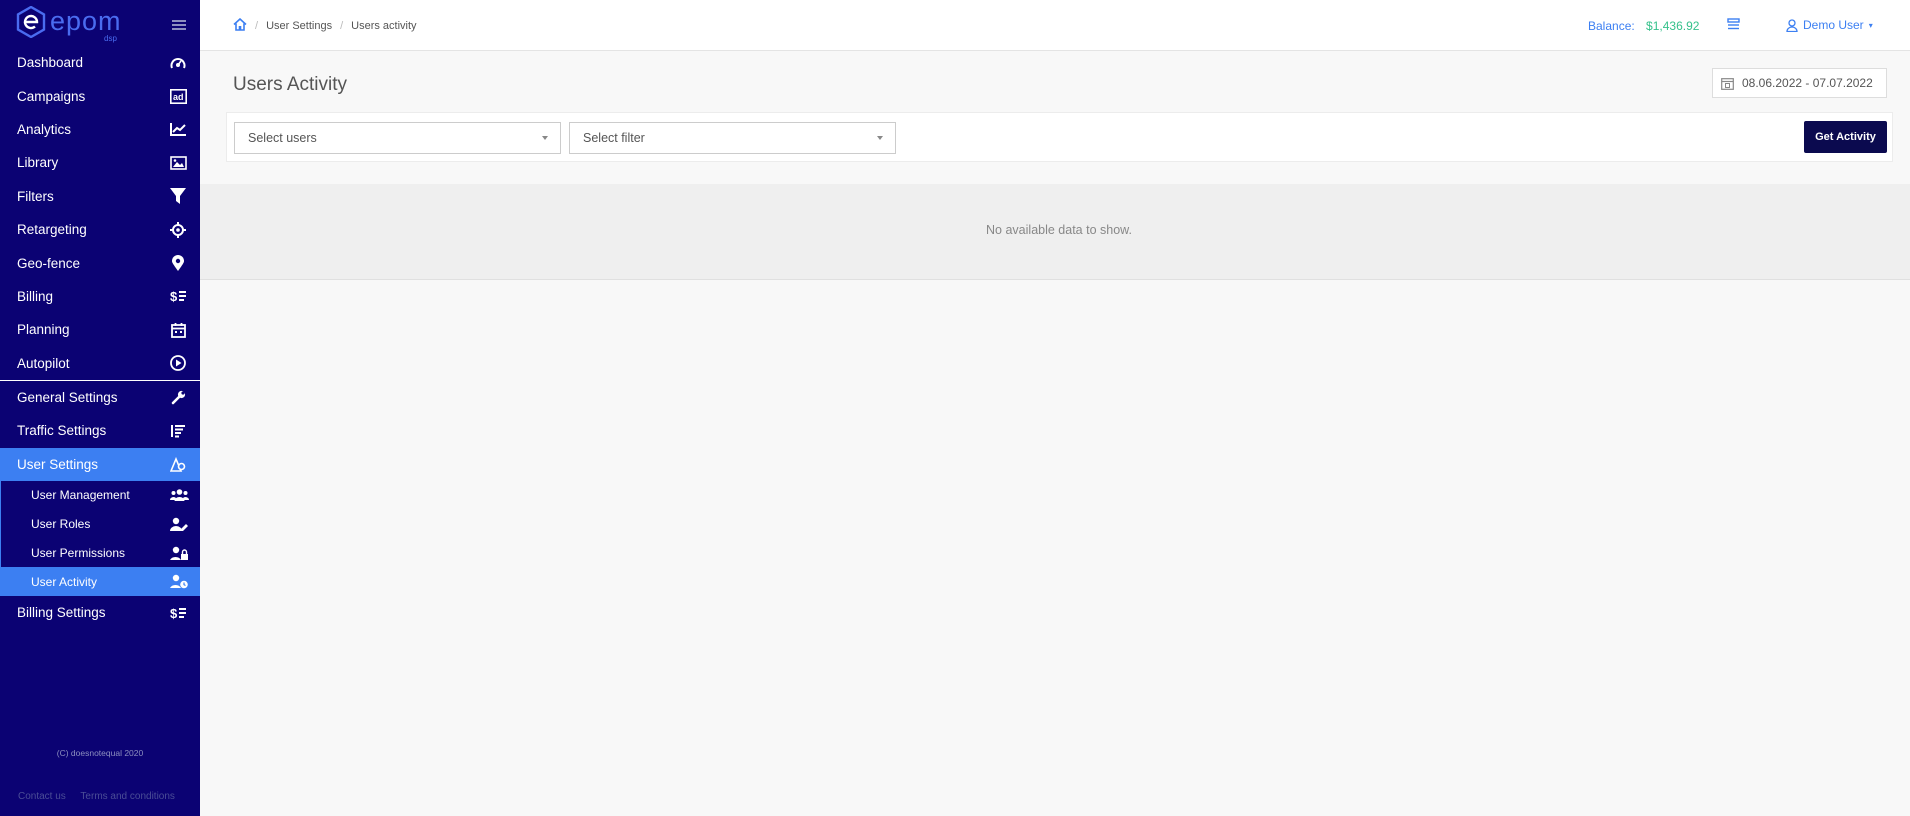  Describe the element at coordinates (179, 553) in the screenshot. I see `user-lock-icon` at that location.